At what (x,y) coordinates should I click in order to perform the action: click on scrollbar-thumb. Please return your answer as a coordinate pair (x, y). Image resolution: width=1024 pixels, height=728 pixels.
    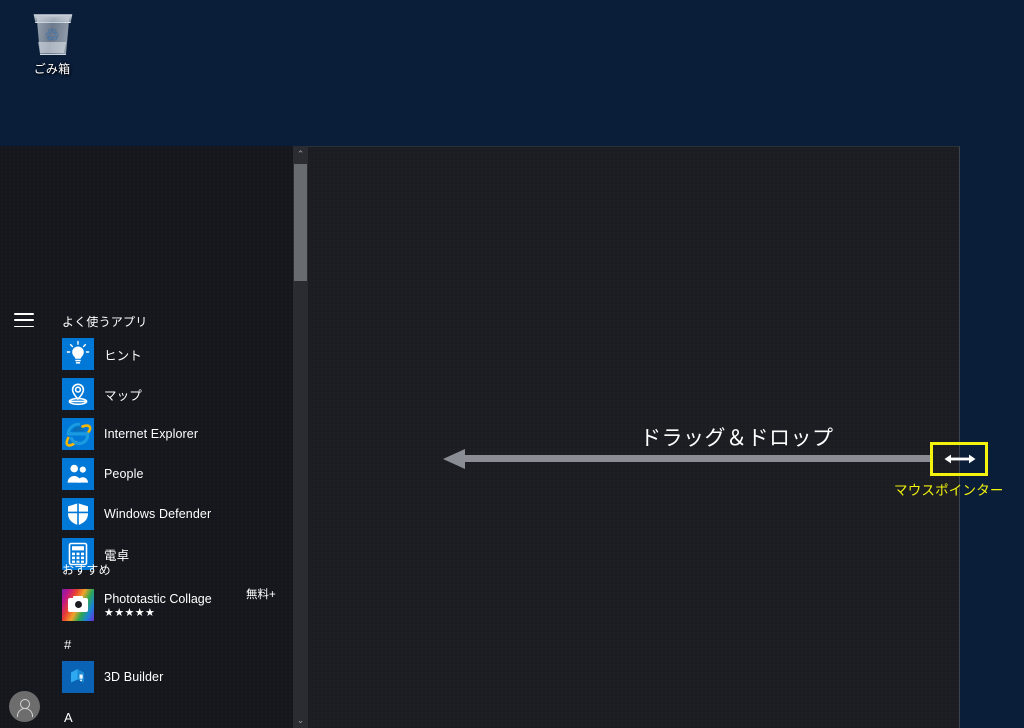
    Looking at the image, I should click on (300, 222).